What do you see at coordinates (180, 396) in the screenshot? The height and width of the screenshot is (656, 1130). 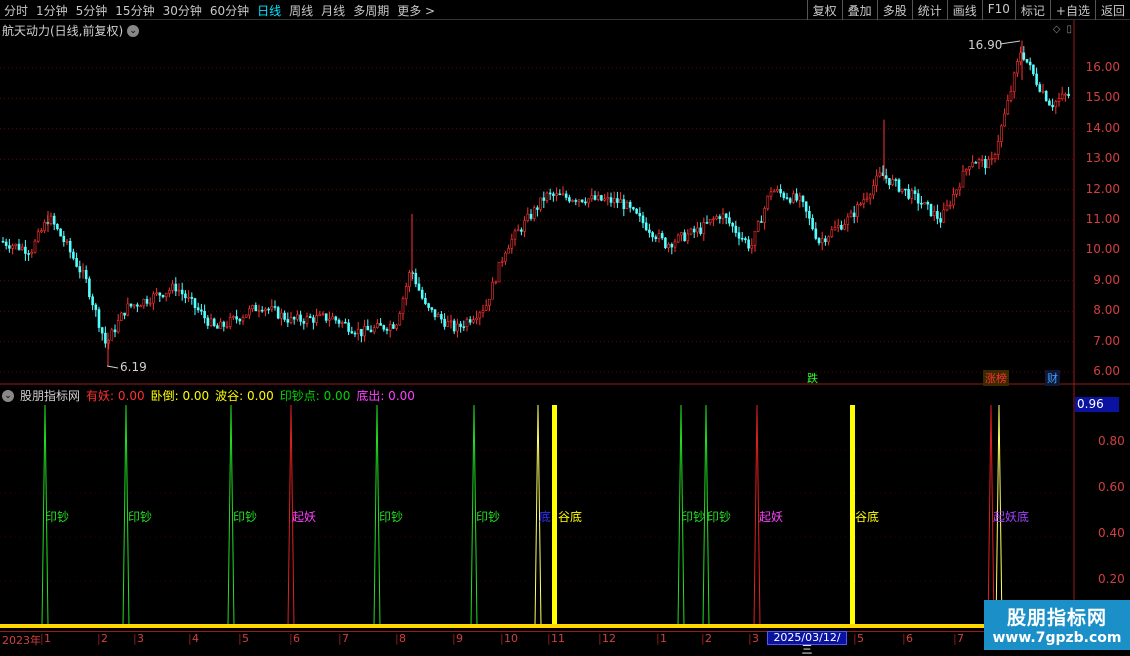 I see `indicator-field-1: 卧倒: 0.00` at bounding box center [180, 396].